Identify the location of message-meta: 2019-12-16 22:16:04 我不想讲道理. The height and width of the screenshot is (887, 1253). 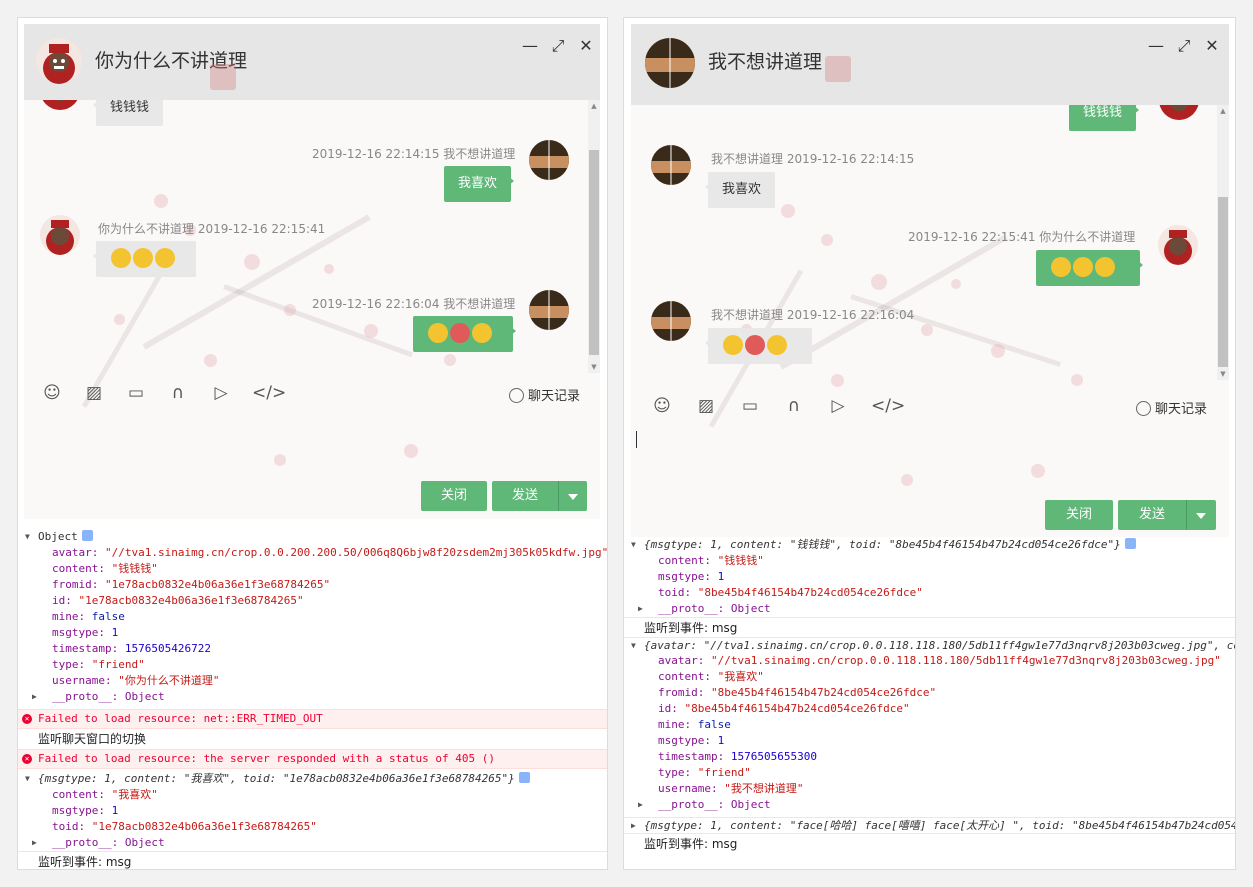
(414, 304).